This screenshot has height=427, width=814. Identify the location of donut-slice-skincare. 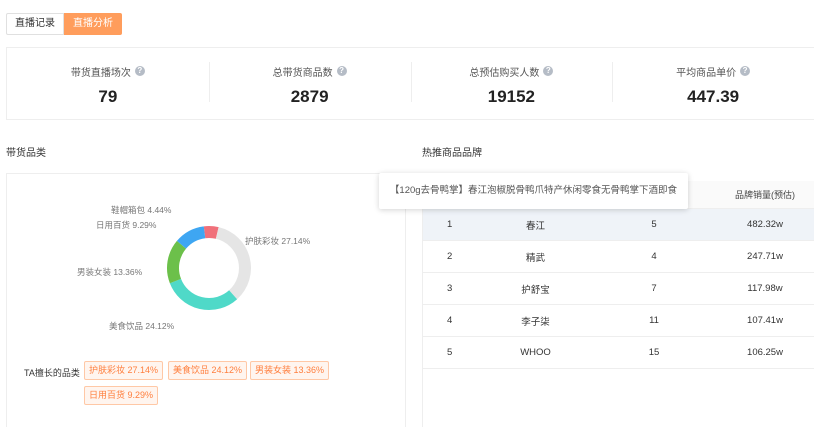
(233, 263).